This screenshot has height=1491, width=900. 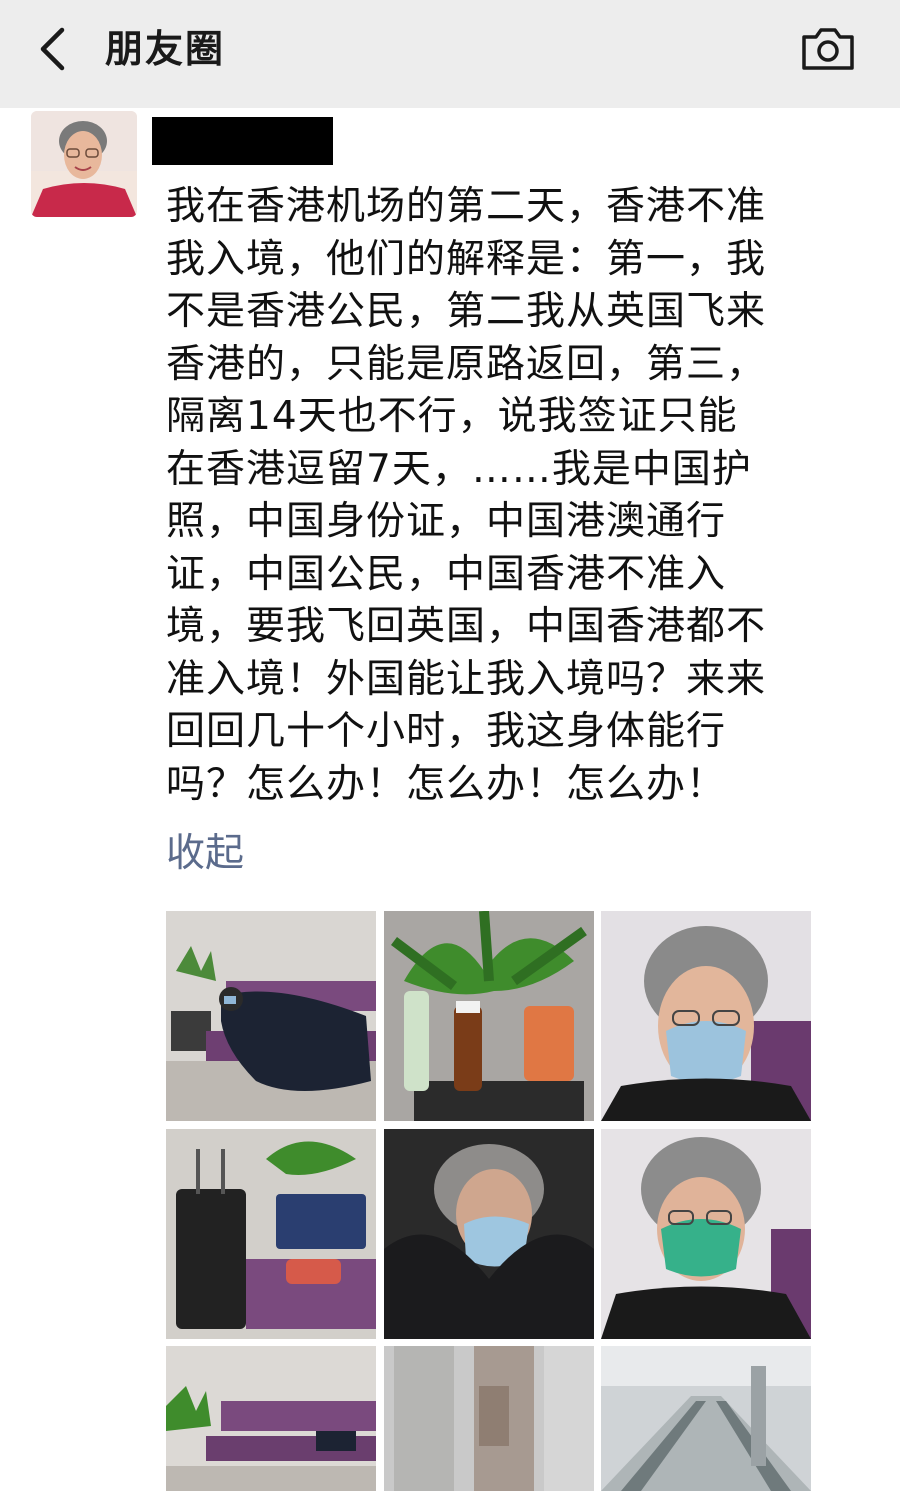 I want to click on post-text-line: 我在香港机场的第二天，香港不准, so click(x=466, y=206).